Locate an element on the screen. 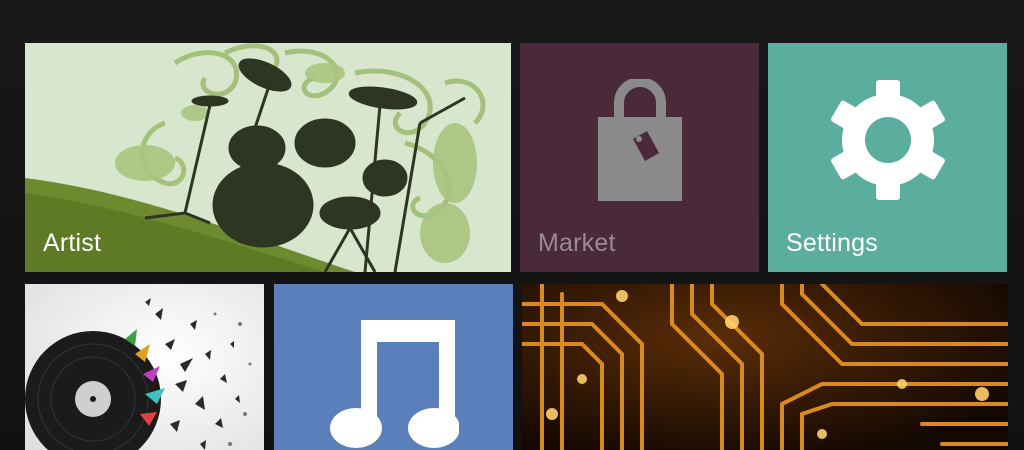  settings-tile: Settings is located at coordinates (887, 157).